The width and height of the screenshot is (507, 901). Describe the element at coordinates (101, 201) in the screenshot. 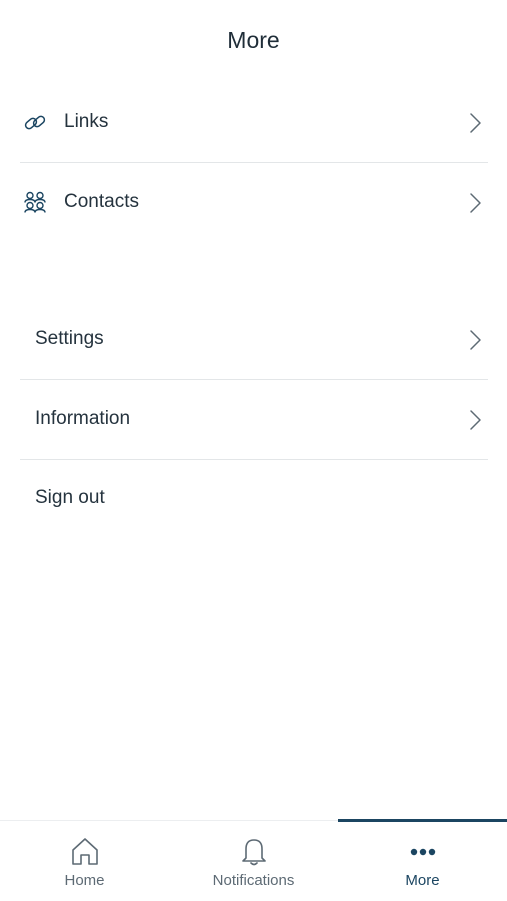

I see `menu-item-label: Contacts` at that location.